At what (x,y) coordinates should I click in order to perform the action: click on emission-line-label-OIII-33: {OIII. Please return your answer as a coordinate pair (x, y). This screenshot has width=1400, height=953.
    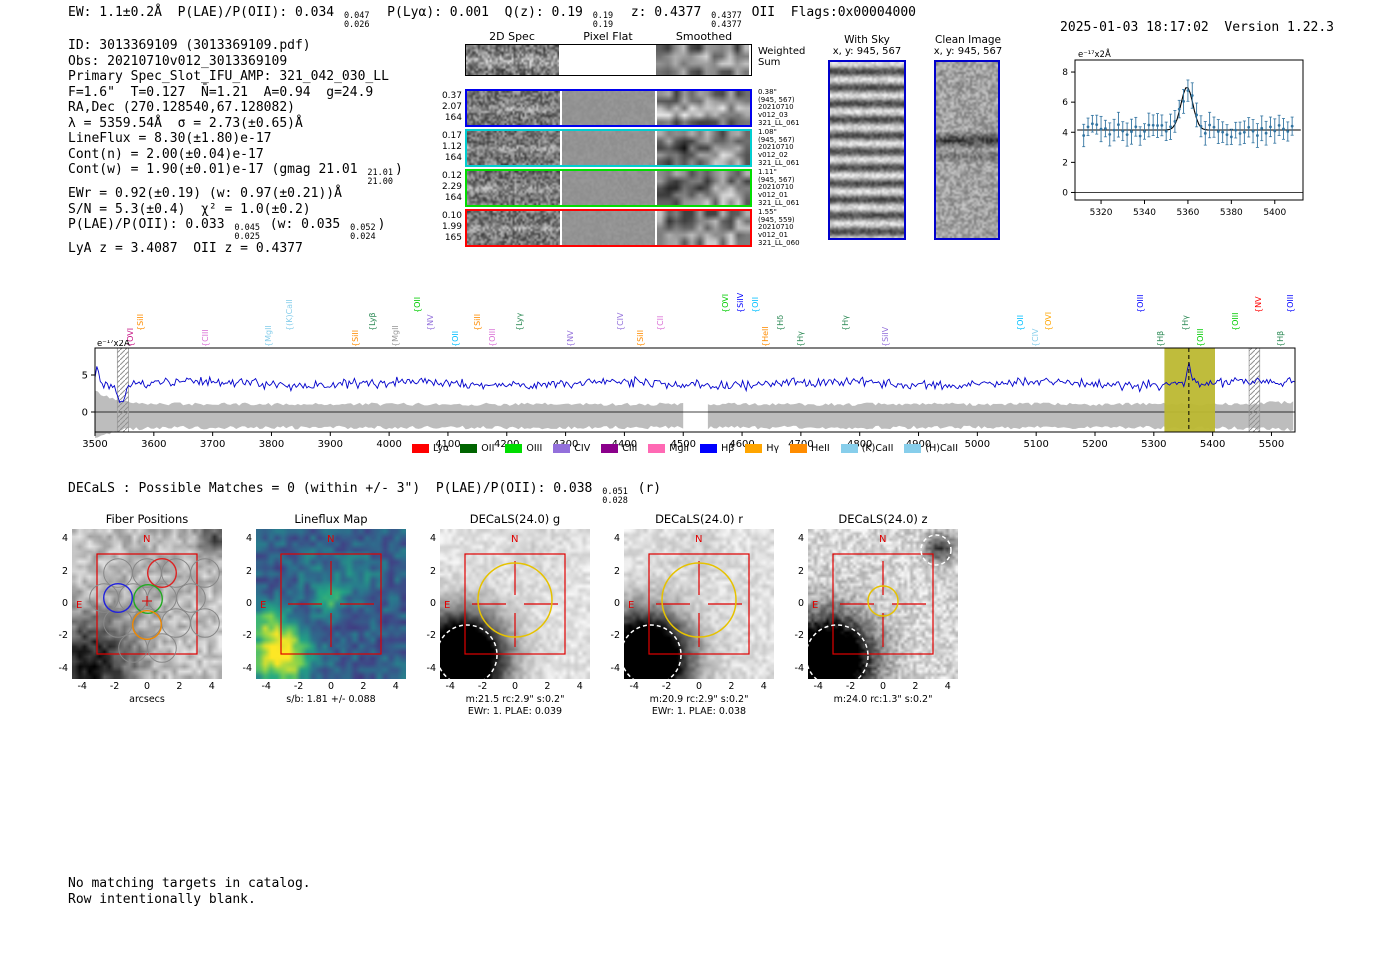
    Looking at the image, I should click on (1236, 321).